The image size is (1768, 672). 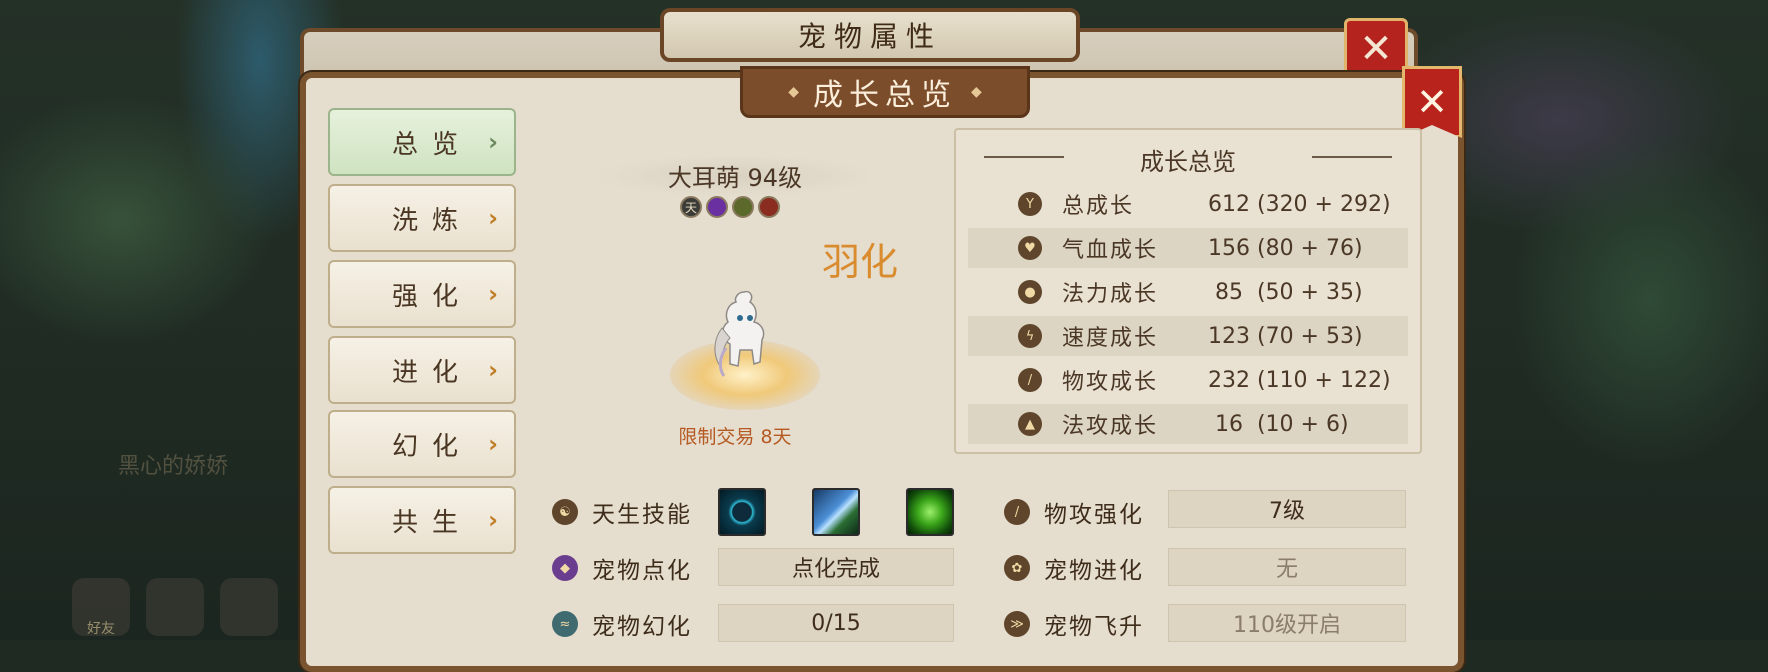 I want to click on title-ornament-right, so click(x=1352, y=157).